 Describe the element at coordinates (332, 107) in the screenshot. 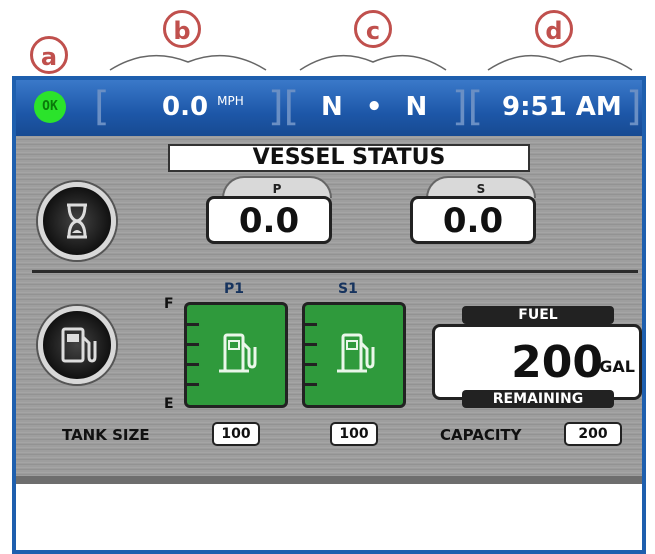

I see `heading-left: N` at that location.